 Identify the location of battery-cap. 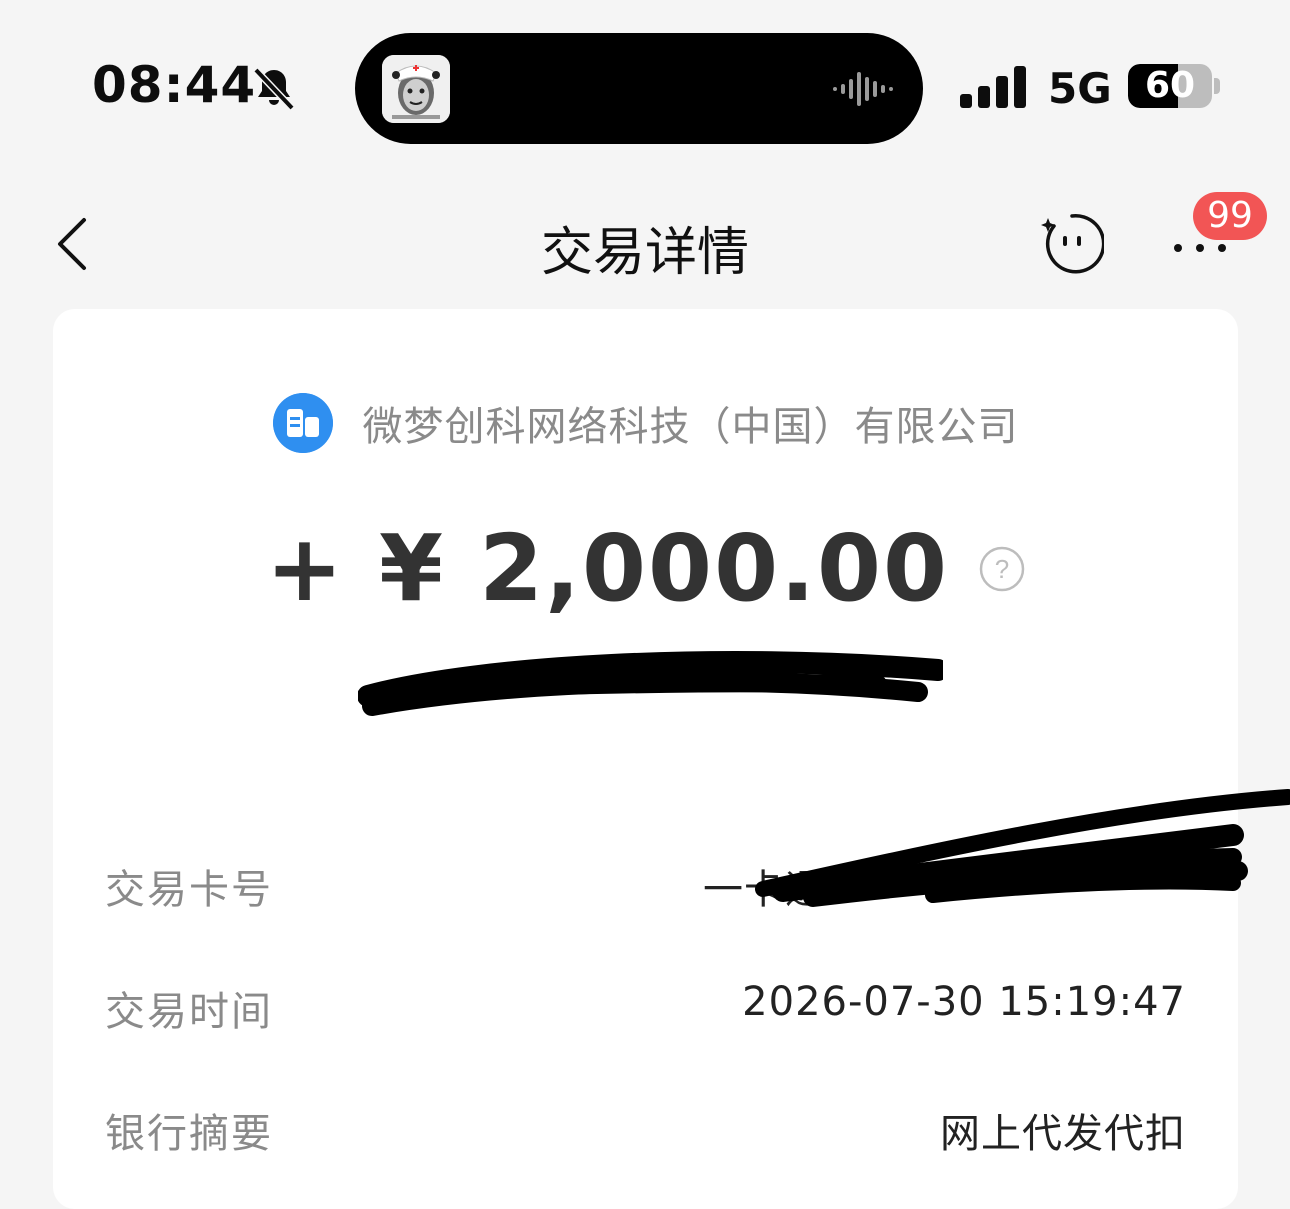
(1217, 86).